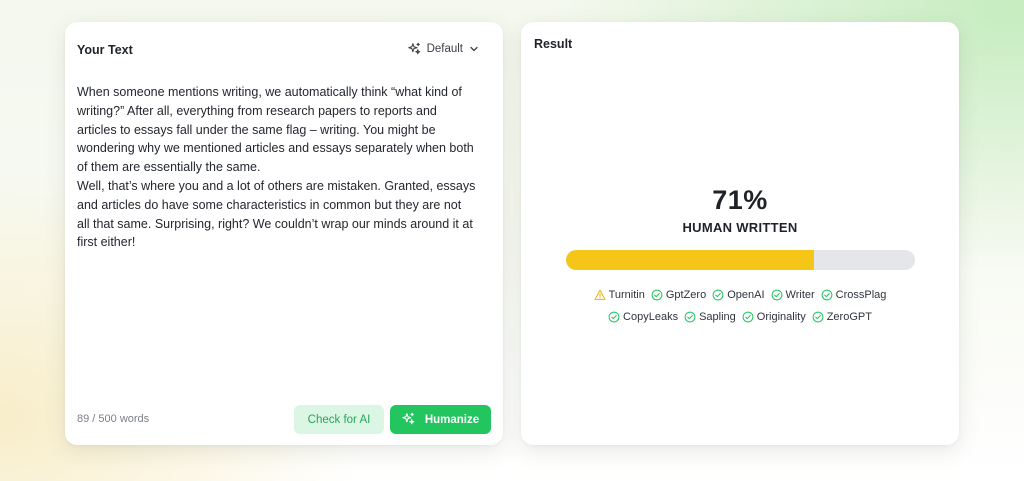  I want to click on detector-item: Originality, so click(774, 317).